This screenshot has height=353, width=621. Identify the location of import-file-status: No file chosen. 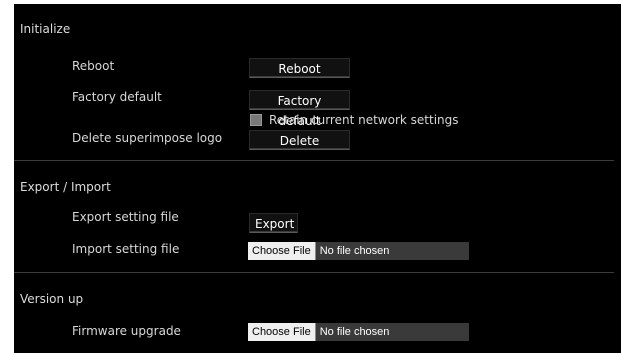
(354, 251).